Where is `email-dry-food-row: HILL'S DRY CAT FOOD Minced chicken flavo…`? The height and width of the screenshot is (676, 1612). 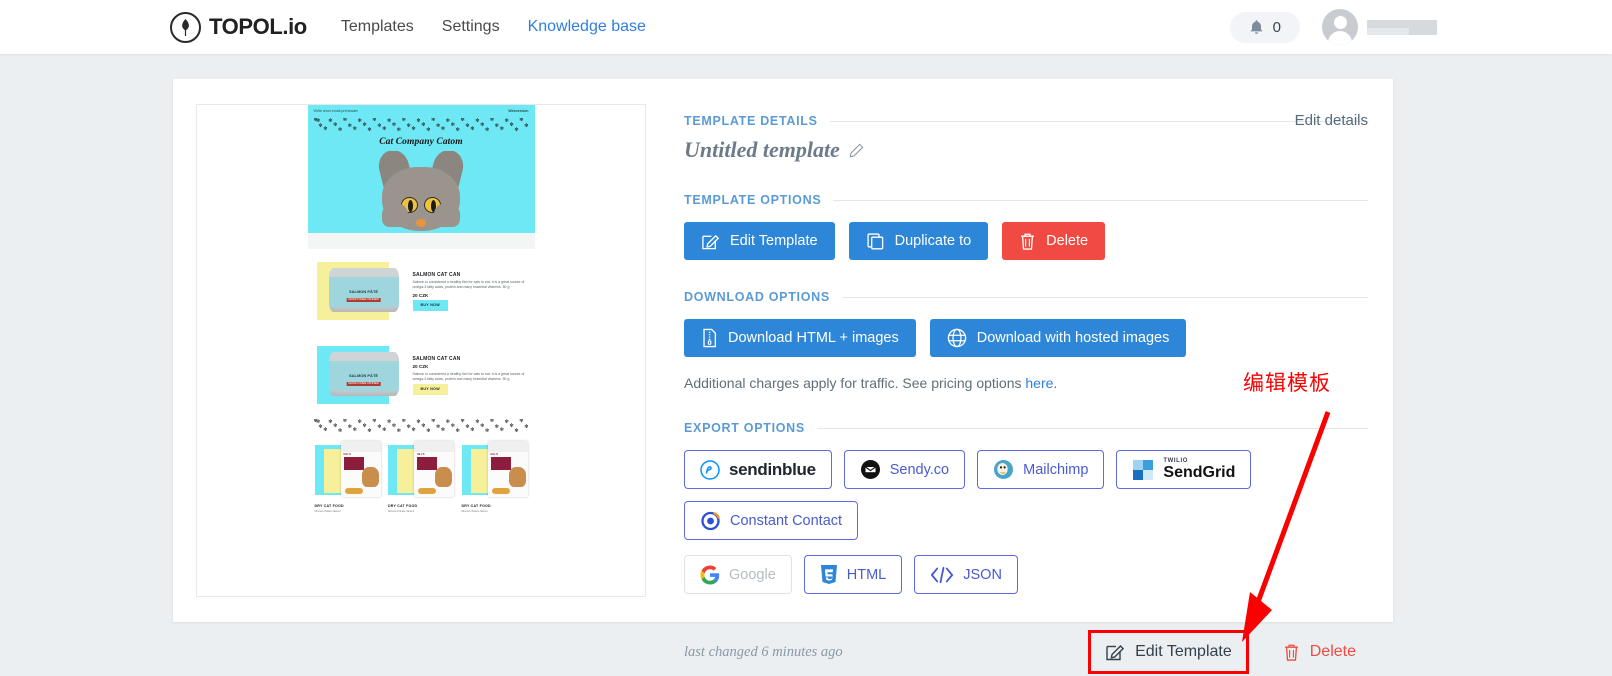
email-dry-food-row: HILL'S DRY CAT FOOD Minced chicken flavo… is located at coordinates (421, 474).